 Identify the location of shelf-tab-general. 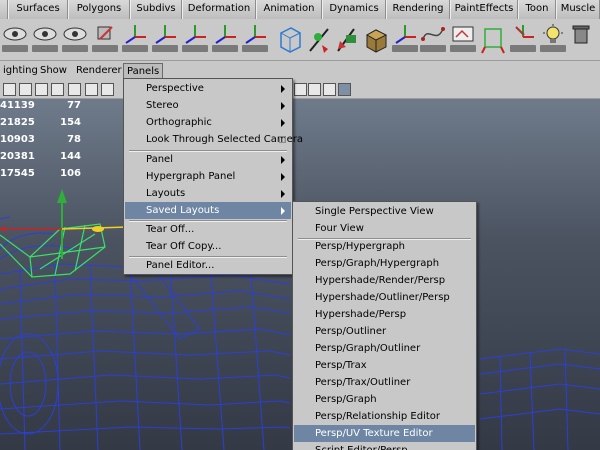
(4, 9).